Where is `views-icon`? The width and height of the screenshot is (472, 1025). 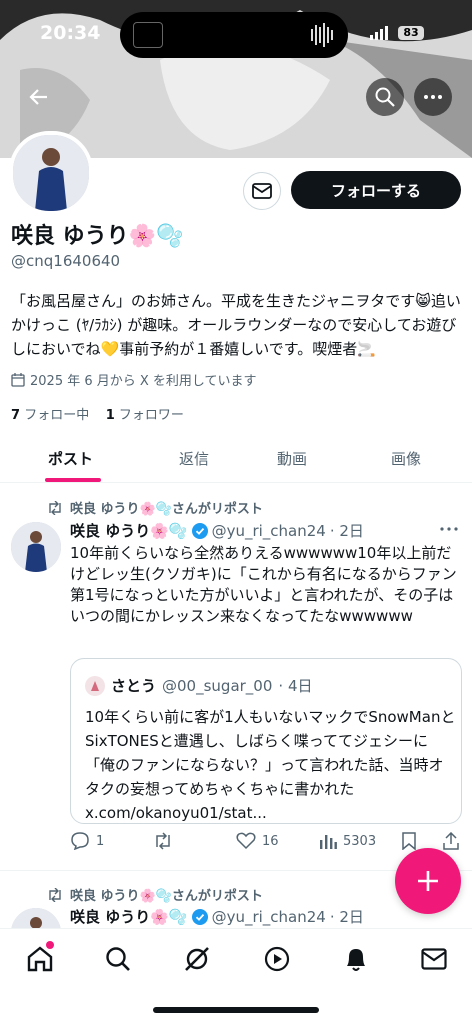
views-icon is located at coordinates (328, 842).